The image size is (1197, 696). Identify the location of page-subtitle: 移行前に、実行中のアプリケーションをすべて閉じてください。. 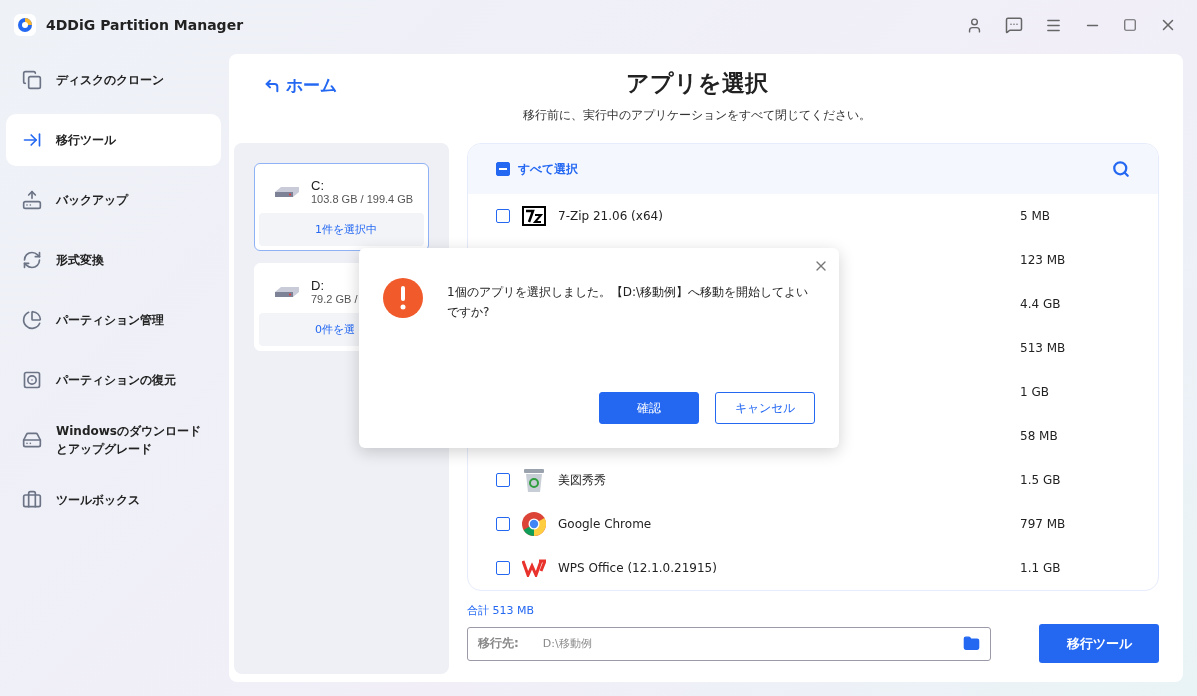
(696, 115).